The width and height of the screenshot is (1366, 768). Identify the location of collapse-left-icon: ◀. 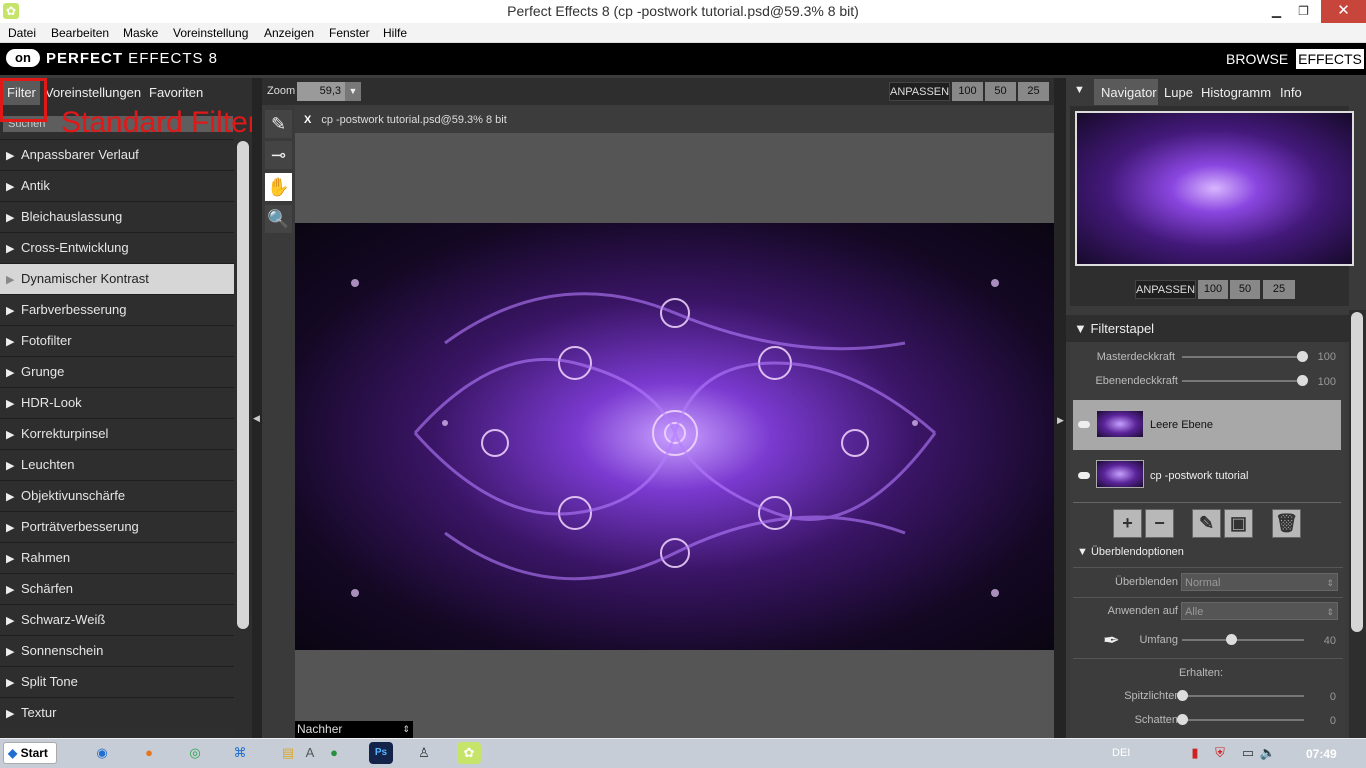
(256, 418).